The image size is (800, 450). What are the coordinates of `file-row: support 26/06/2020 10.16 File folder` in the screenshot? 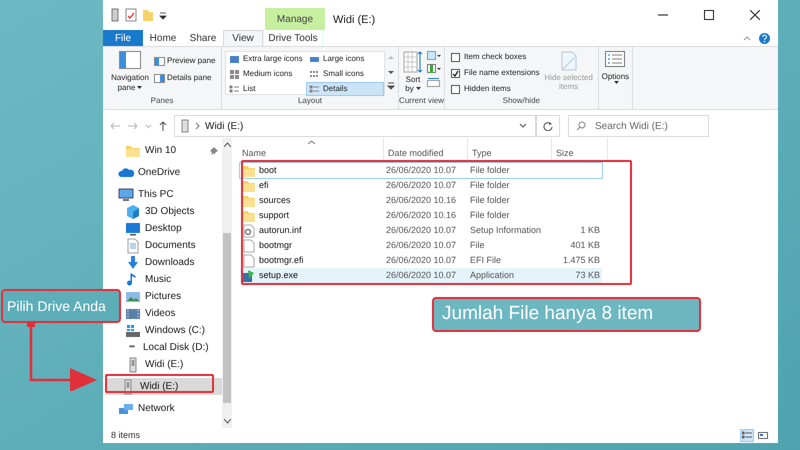 It's located at (421, 215).